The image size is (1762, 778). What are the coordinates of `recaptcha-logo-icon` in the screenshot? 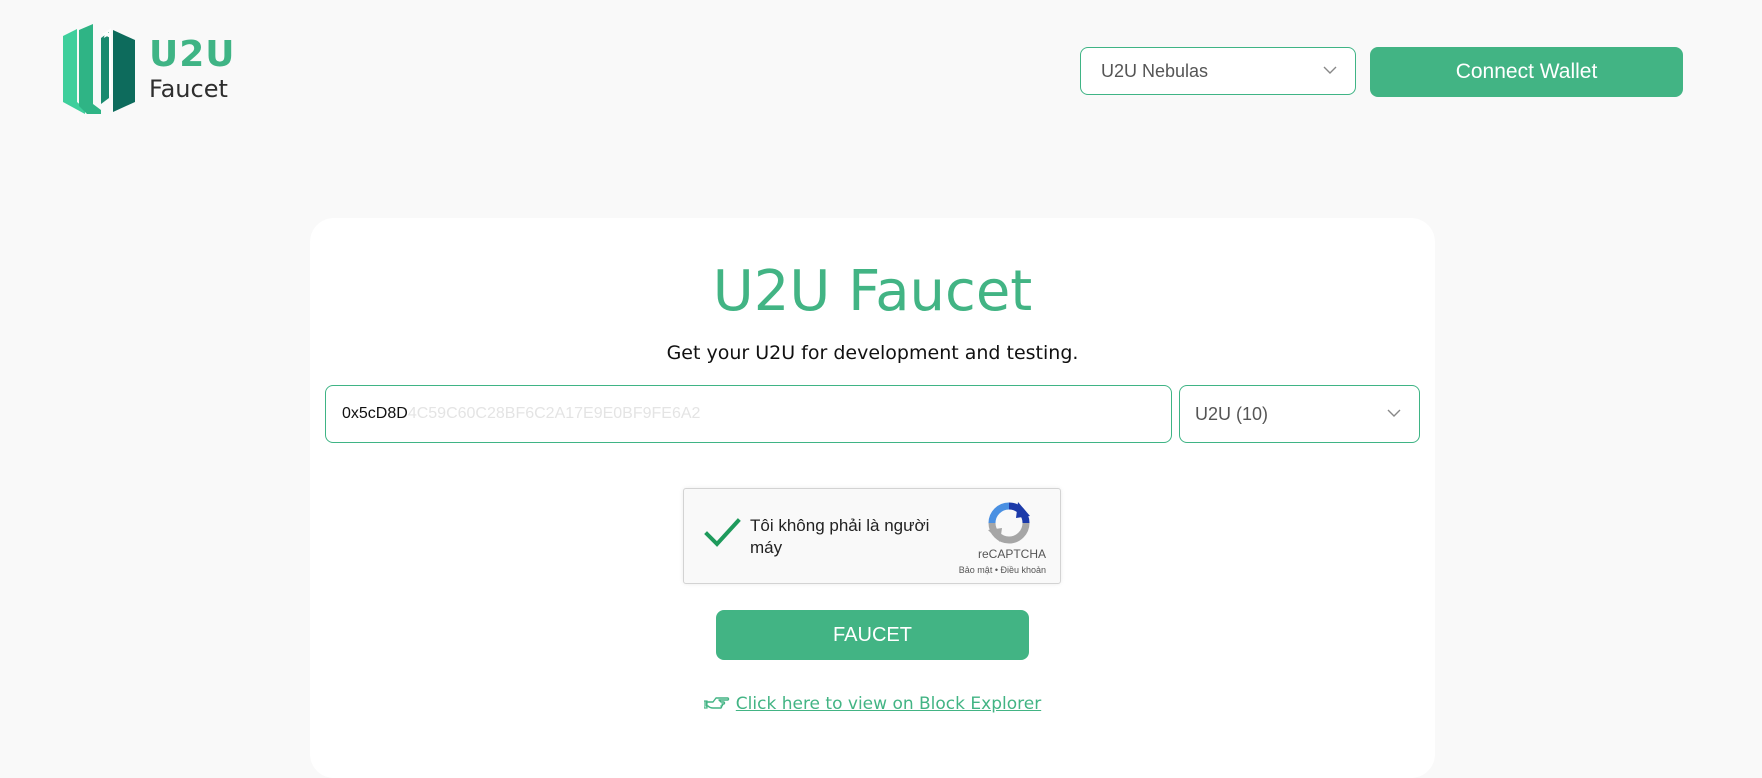 It's located at (1009, 523).